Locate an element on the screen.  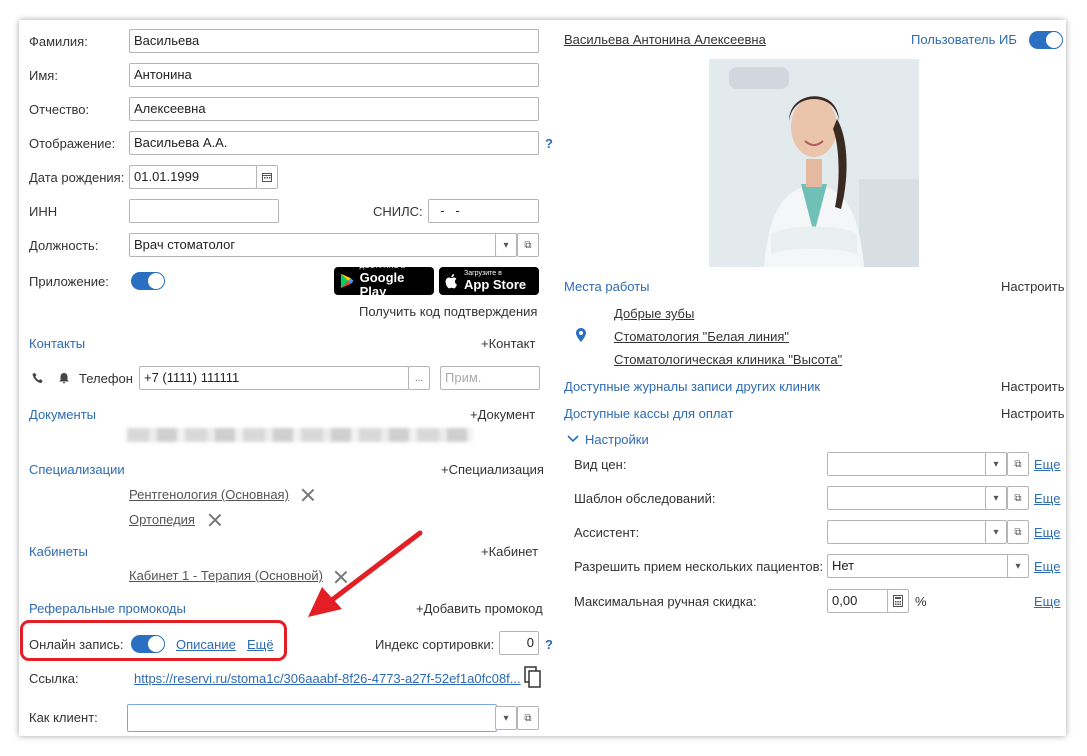
workplaces-configure-button: Настроить is located at coordinates (1033, 286).